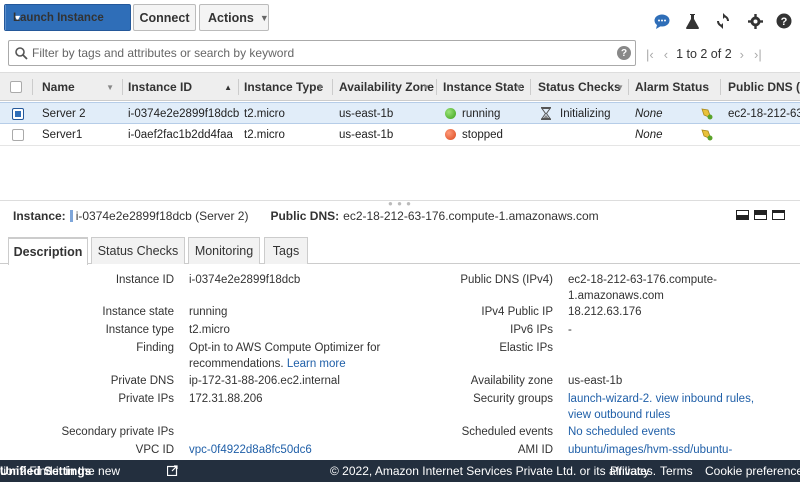 This screenshot has width=800, height=482. What do you see at coordinates (58, 17) in the screenshot?
I see `launch-instance-label: Launch Instance` at bounding box center [58, 17].